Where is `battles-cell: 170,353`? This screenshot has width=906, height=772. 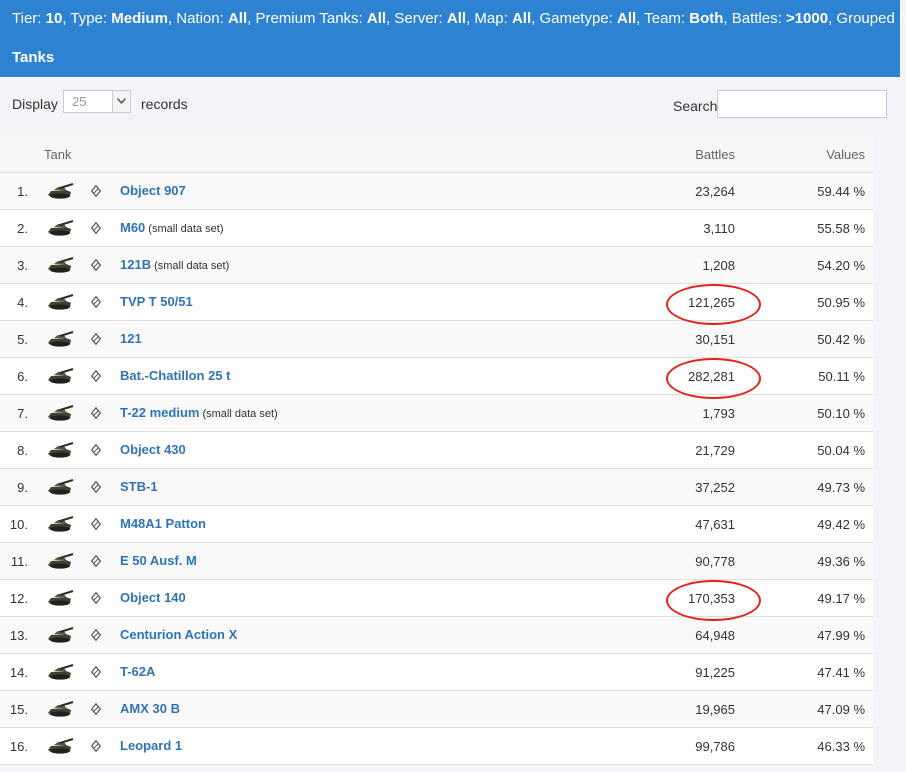
battles-cell: 170,353 is located at coordinates (711, 598).